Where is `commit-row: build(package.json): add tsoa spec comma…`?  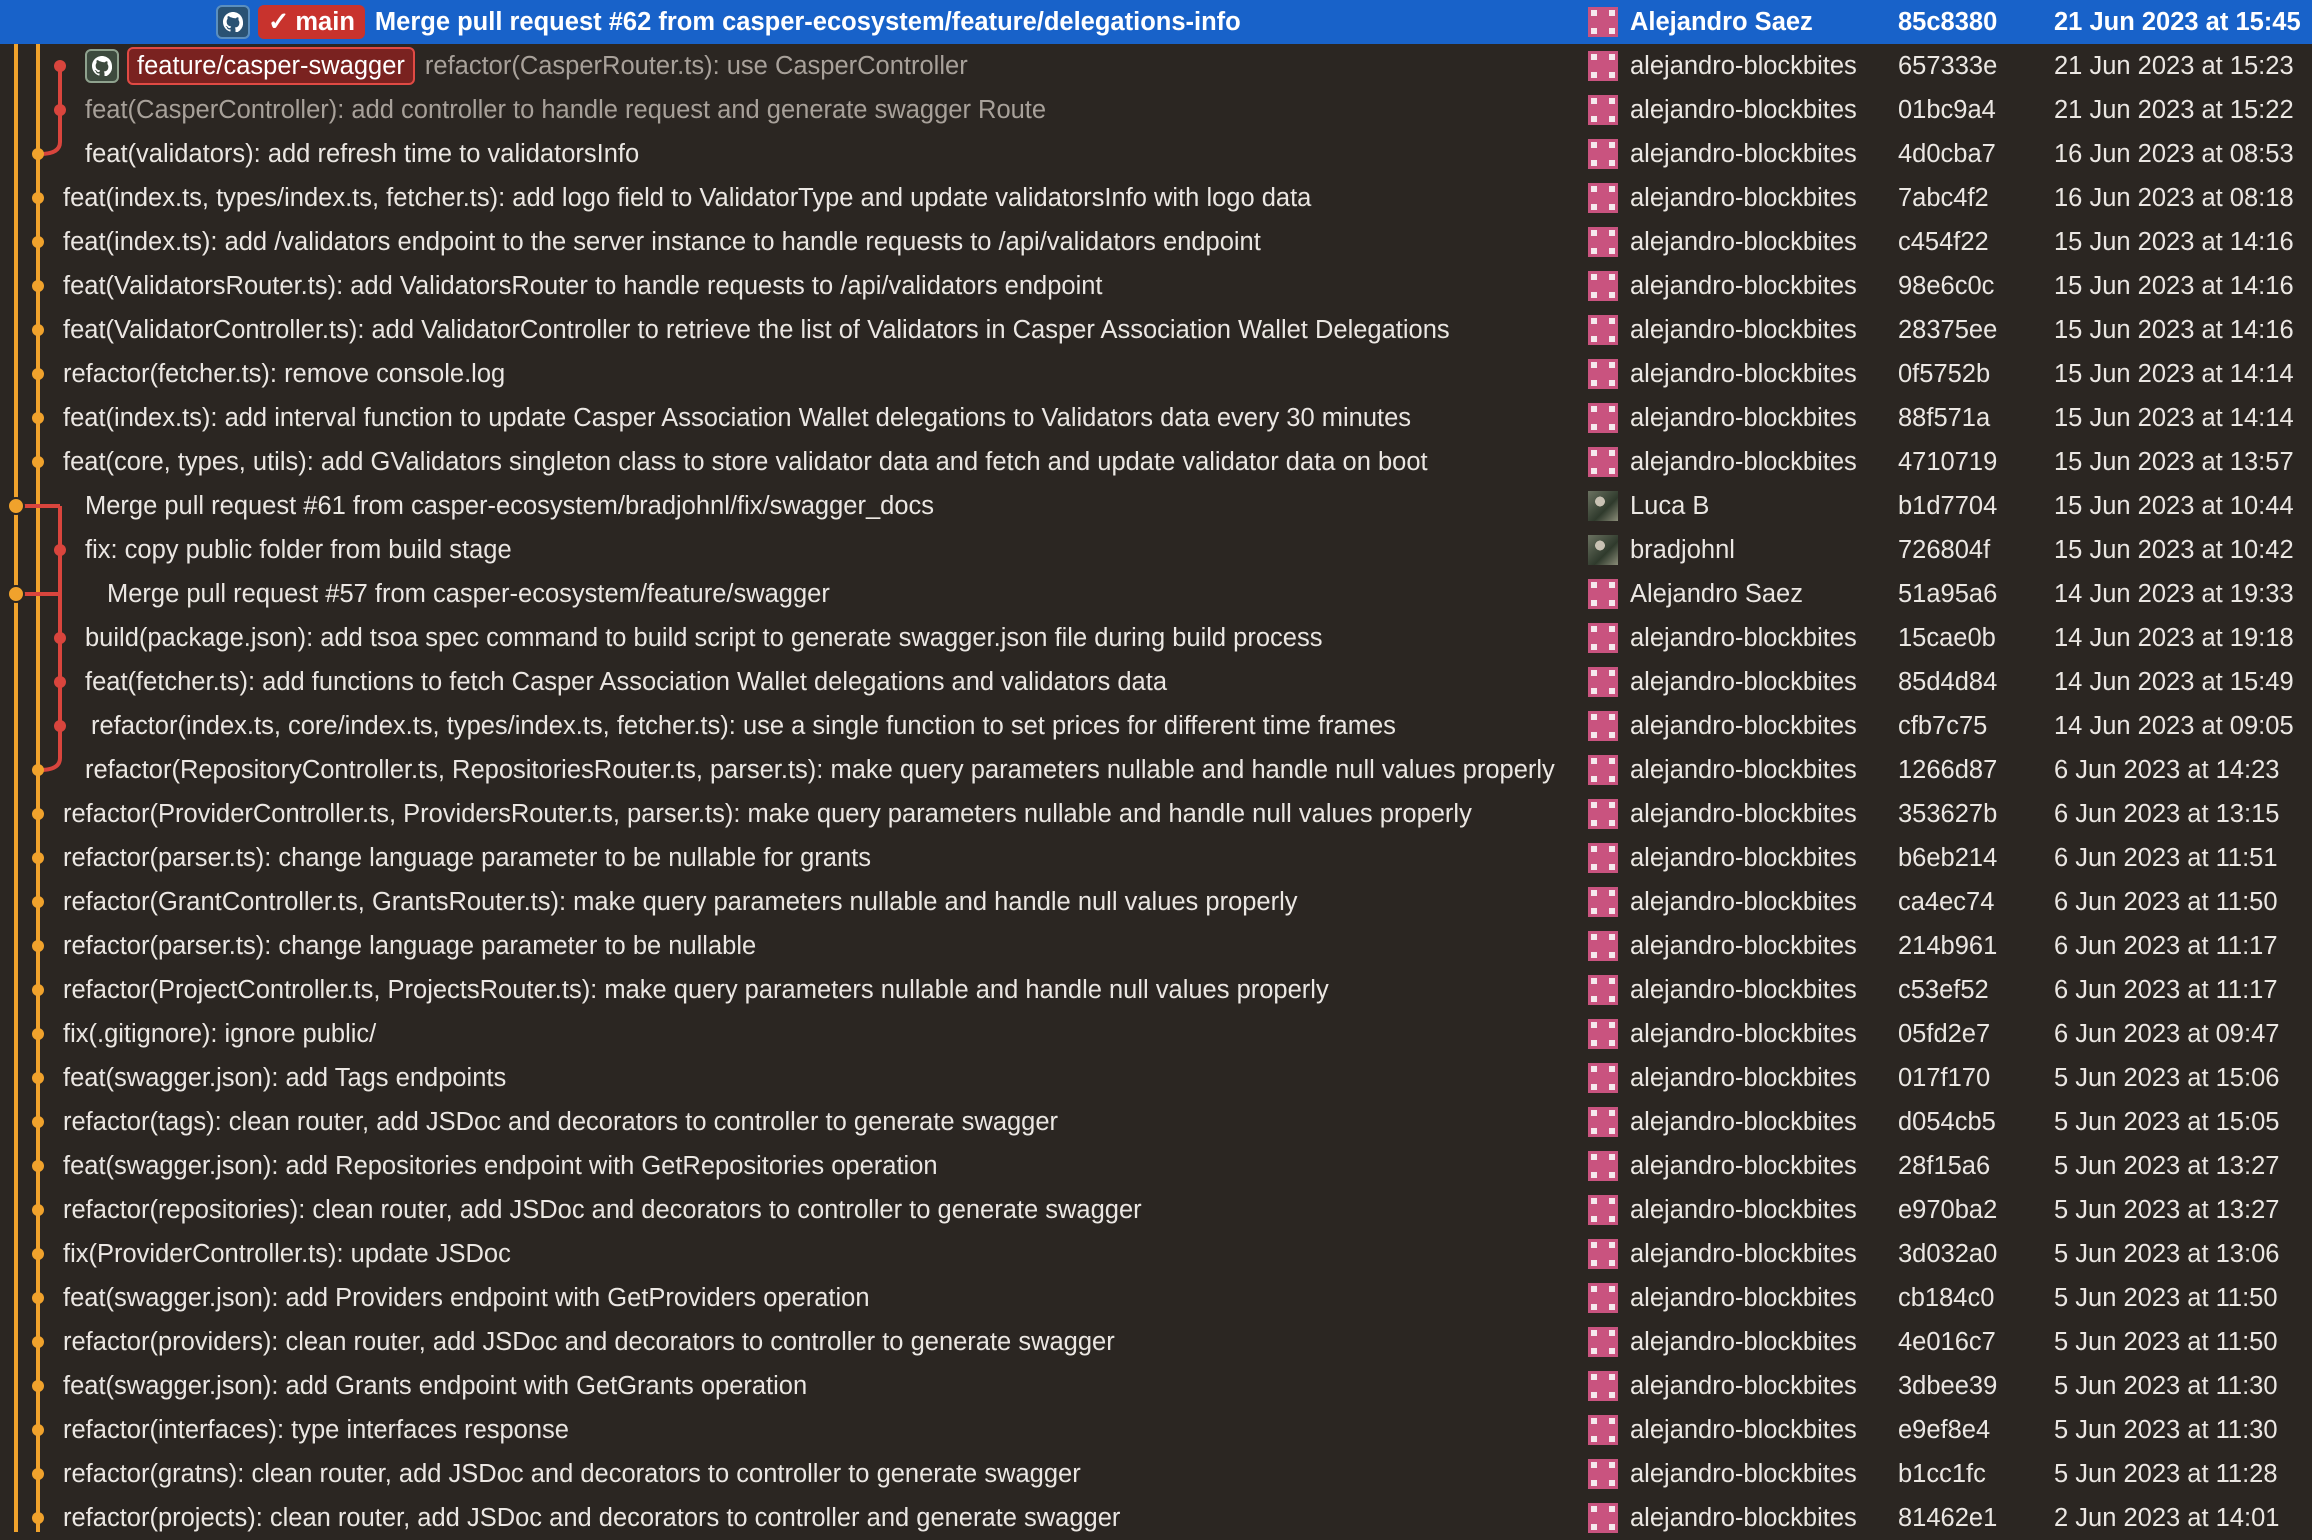 commit-row: build(package.json): add tsoa spec comma… is located at coordinates (1156, 638).